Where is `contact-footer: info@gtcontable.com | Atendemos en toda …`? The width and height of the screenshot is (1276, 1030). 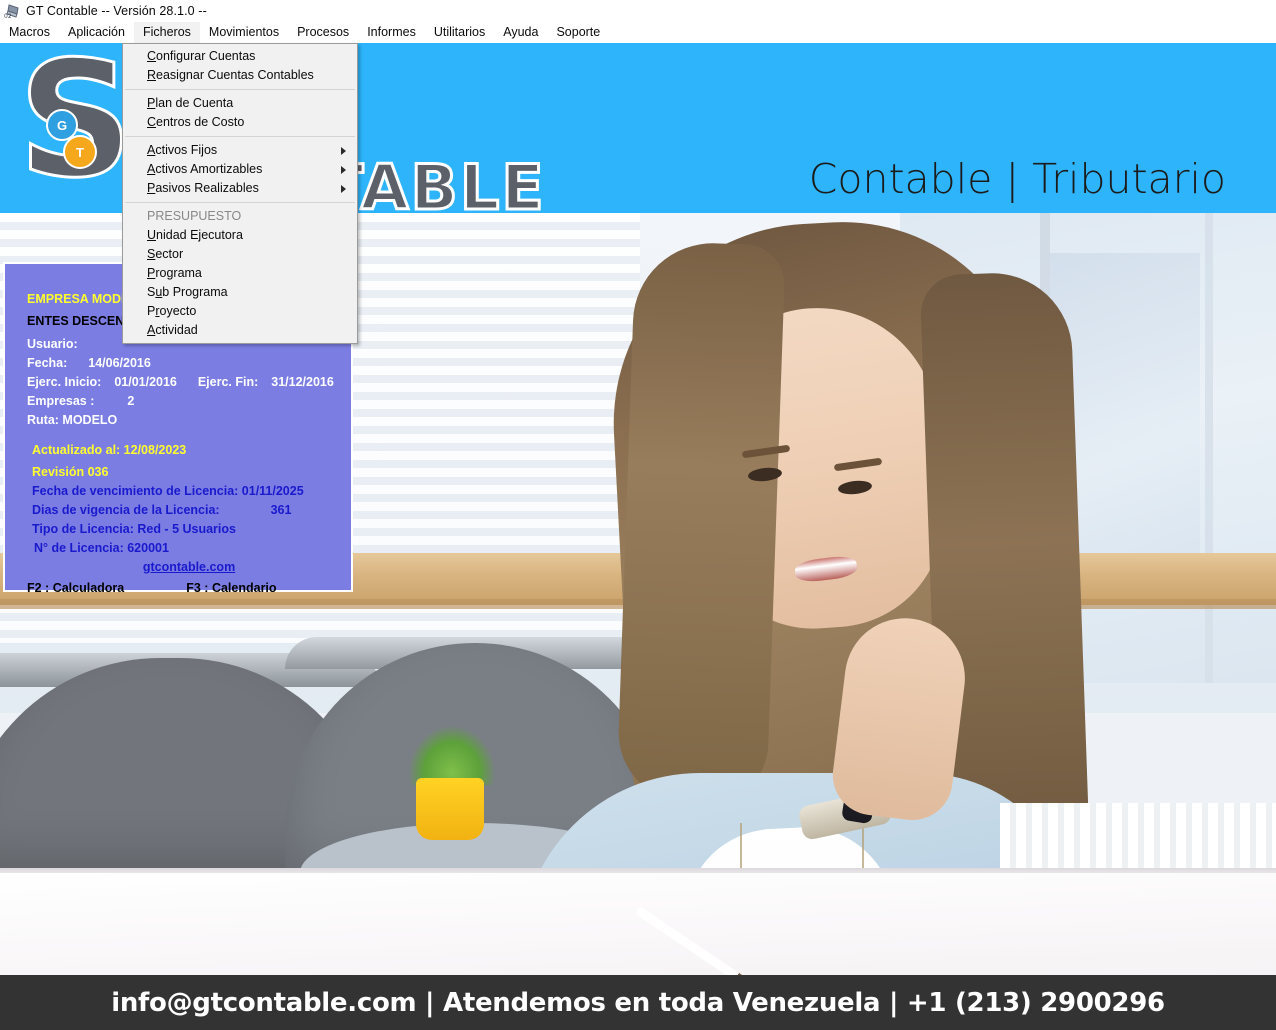 contact-footer: info@gtcontable.com | Atendemos en toda … is located at coordinates (638, 1002).